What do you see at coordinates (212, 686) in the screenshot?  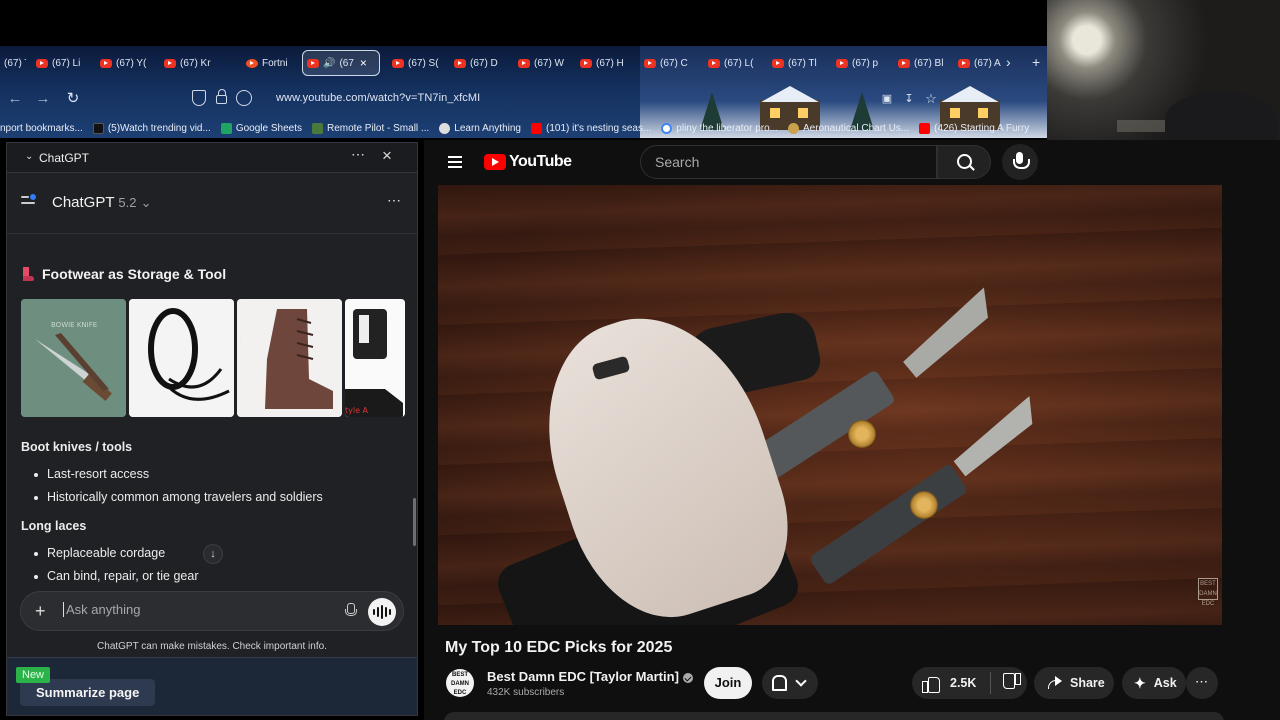 I see `sidebar-footer: Summarize page New` at bounding box center [212, 686].